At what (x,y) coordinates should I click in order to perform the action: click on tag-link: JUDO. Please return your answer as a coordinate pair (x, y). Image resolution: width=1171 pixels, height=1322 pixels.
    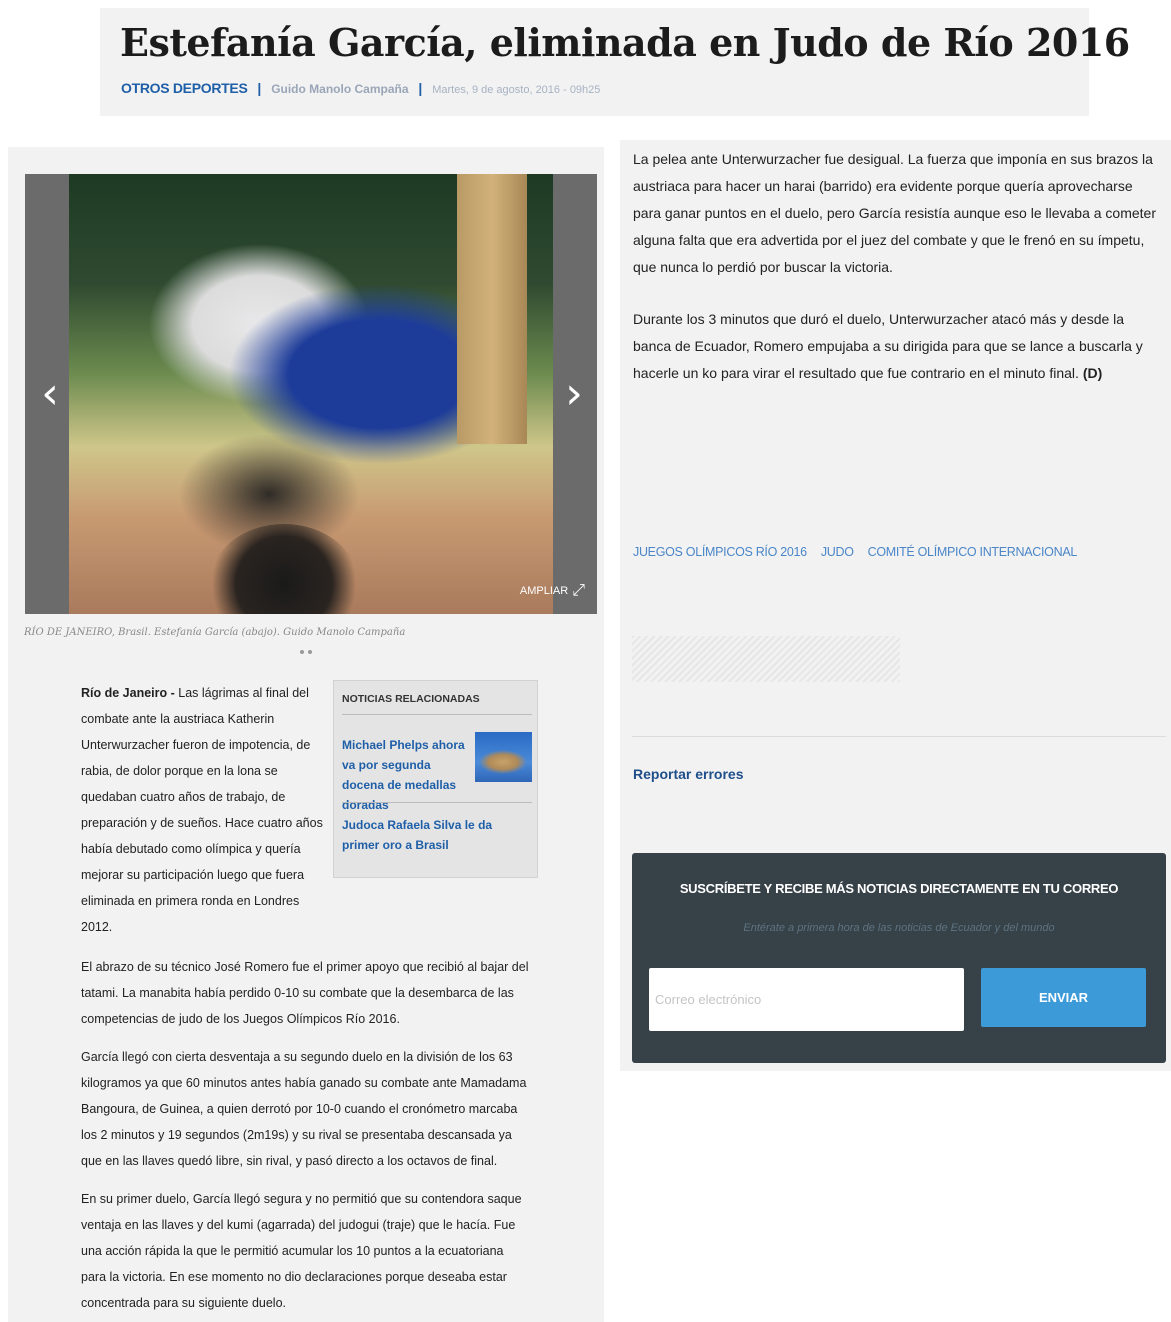
    Looking at the image, I should click on (837, 552).